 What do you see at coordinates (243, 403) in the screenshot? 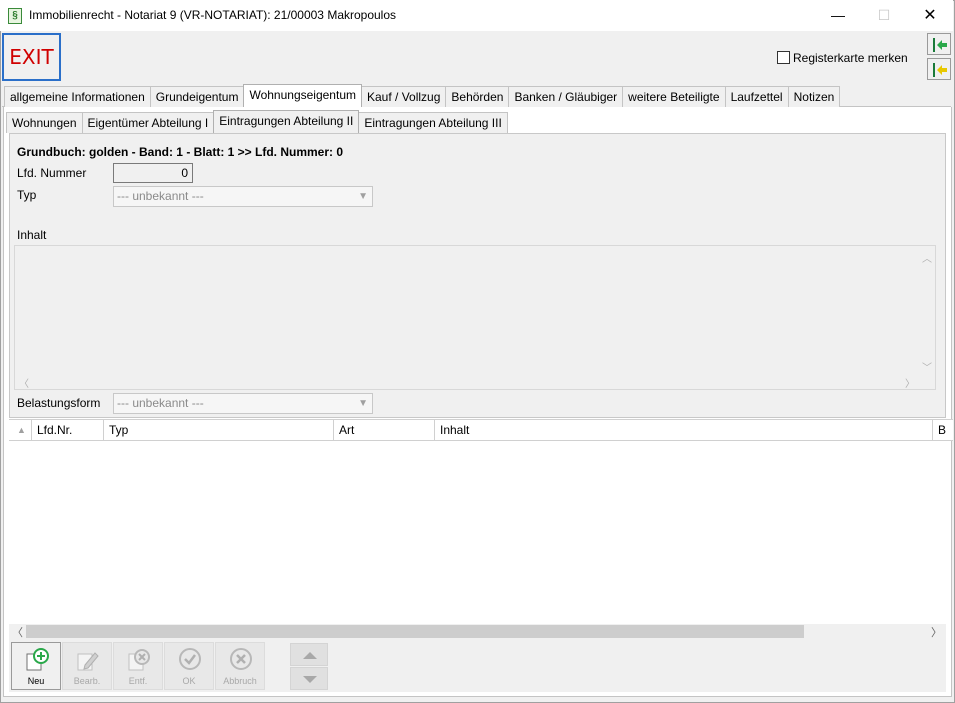
I see `belastungsform-select: --- unbekannt --- ▼` at bounding box center [243, 403].